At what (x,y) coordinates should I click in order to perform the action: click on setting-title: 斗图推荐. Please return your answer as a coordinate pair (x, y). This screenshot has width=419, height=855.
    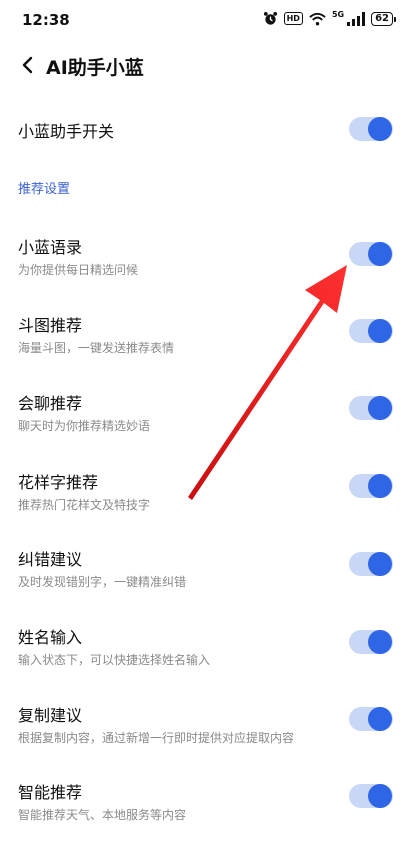
    Looking at the image, I should click on (50, 325).